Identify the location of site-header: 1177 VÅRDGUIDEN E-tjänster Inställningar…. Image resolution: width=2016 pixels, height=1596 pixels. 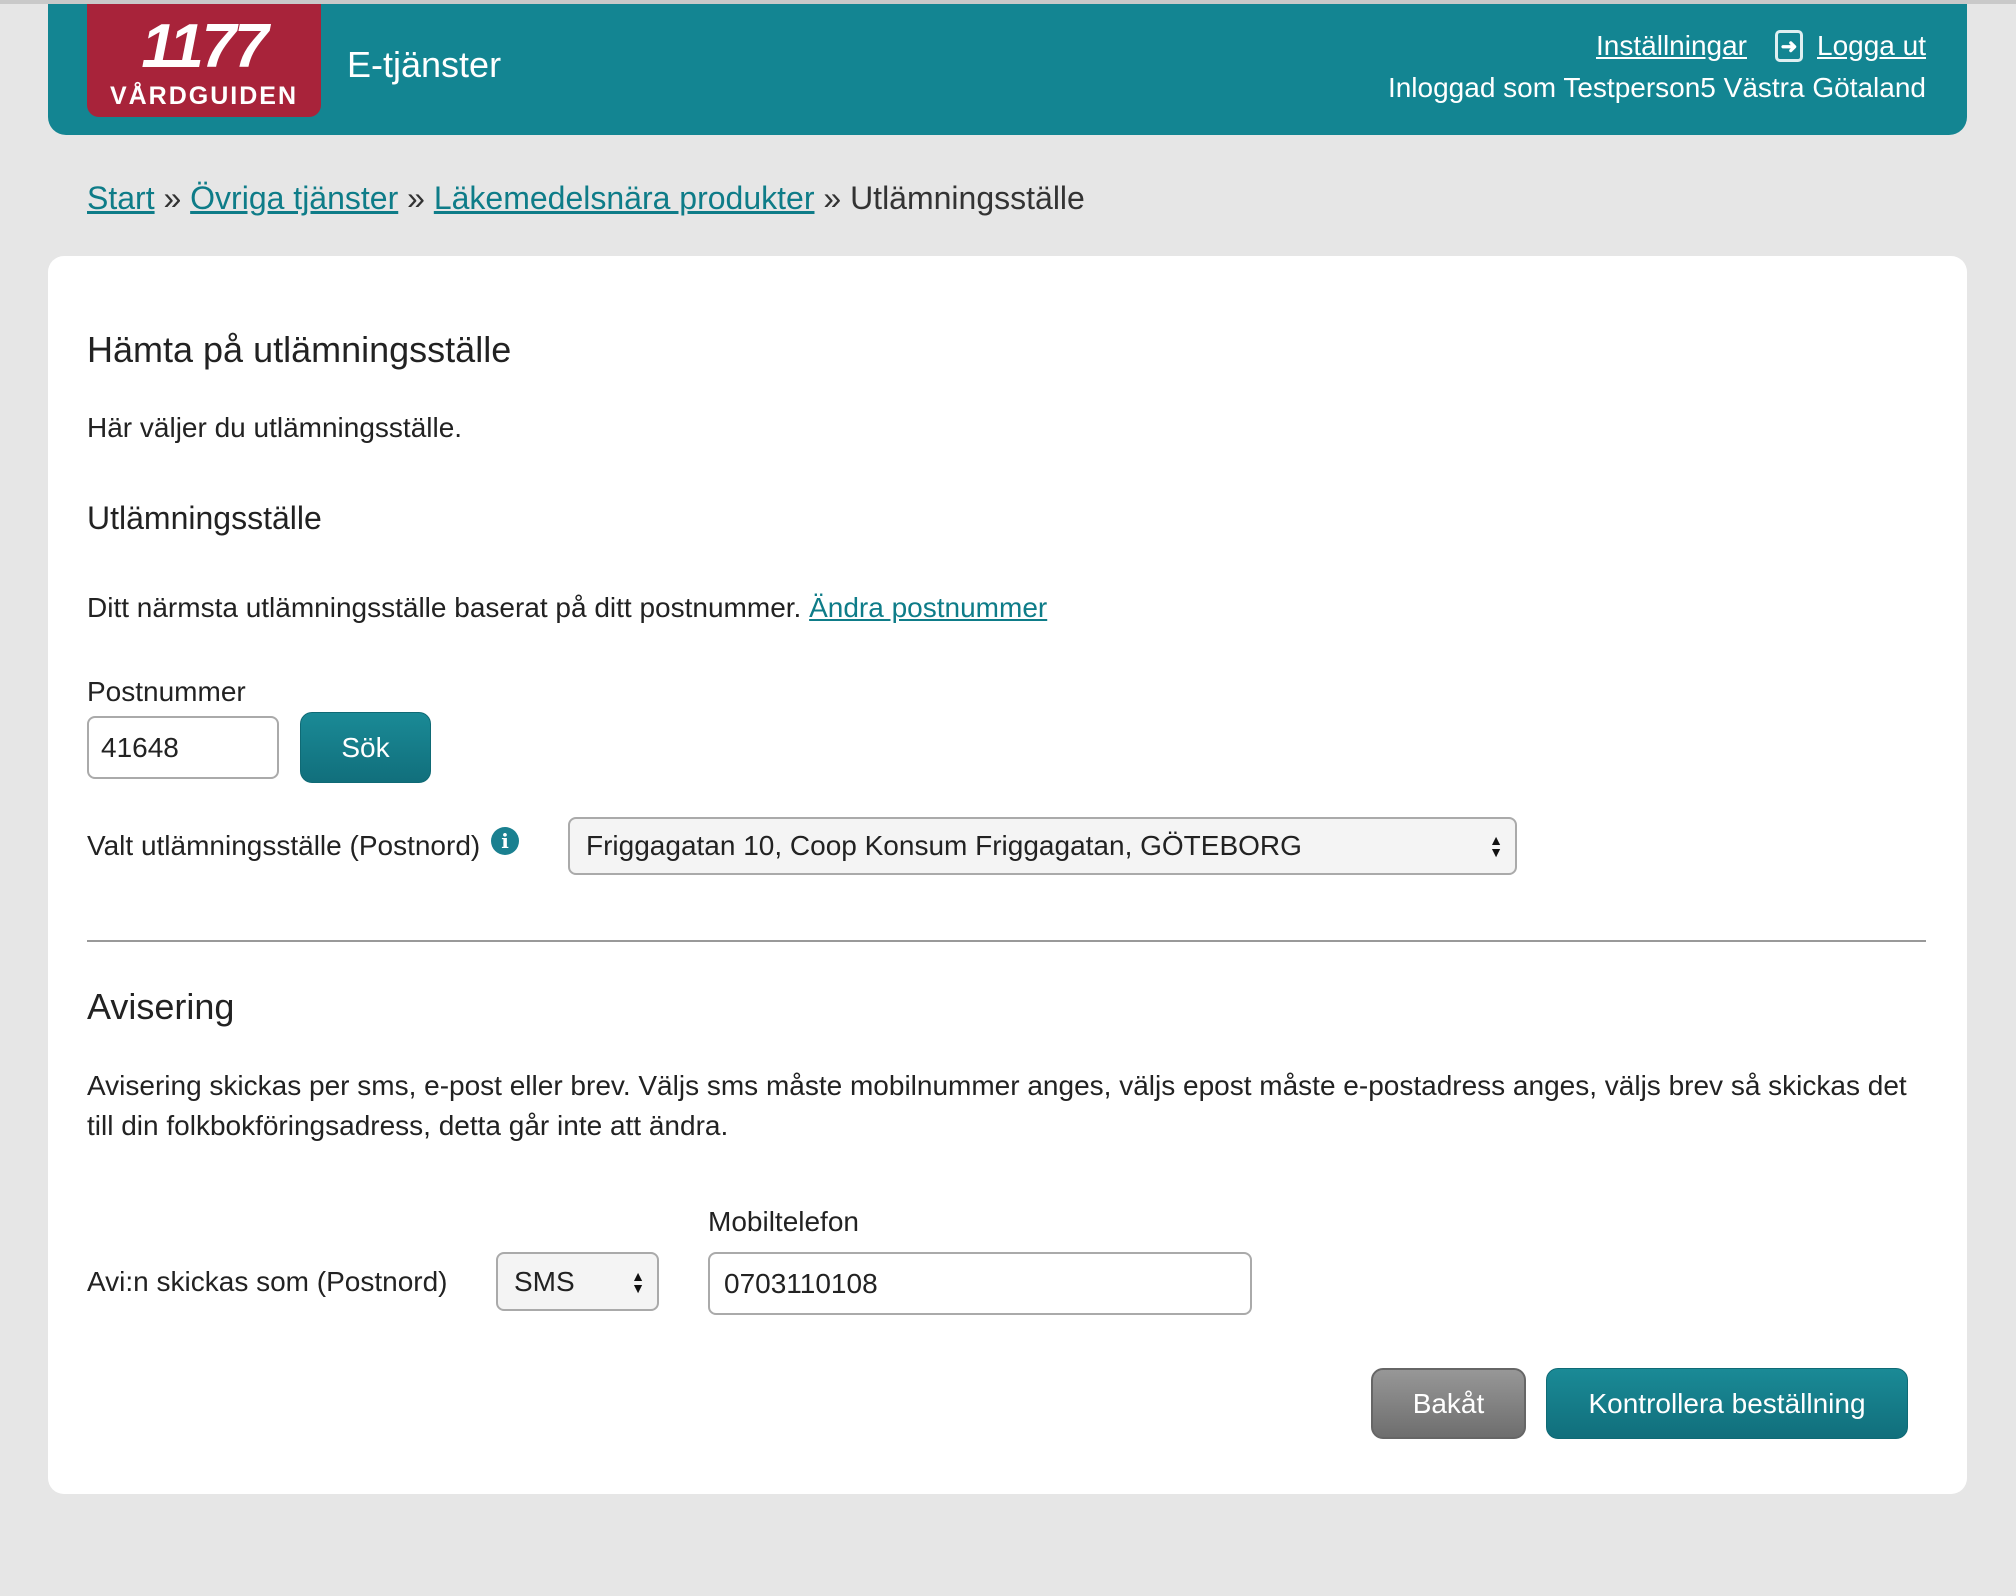
(1007, 69).